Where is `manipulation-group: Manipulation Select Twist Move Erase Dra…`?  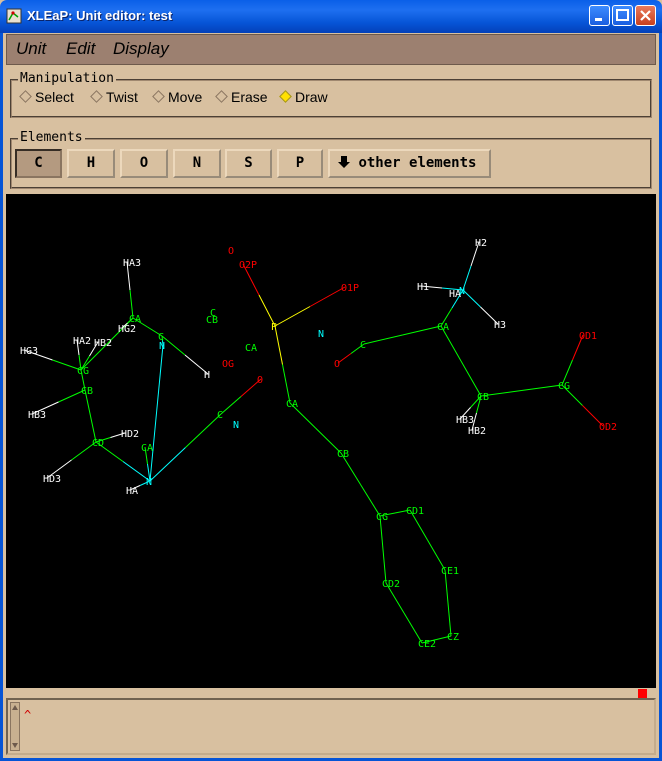 manipulation-group: Manipulation Select Twist Move Erase Dra… is located at coordinates (331, 94).